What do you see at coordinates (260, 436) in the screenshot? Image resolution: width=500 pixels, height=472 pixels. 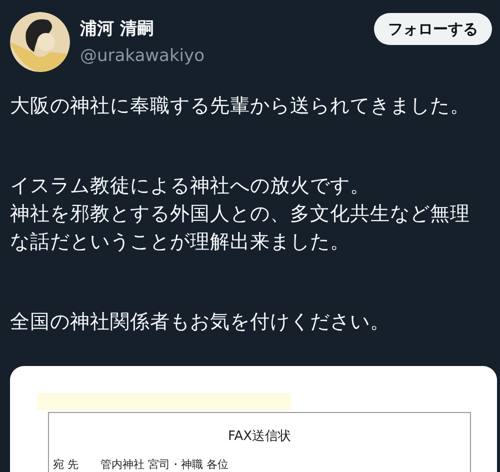 I see `document-title: FAX送信状` at bounding box center [260, 436].